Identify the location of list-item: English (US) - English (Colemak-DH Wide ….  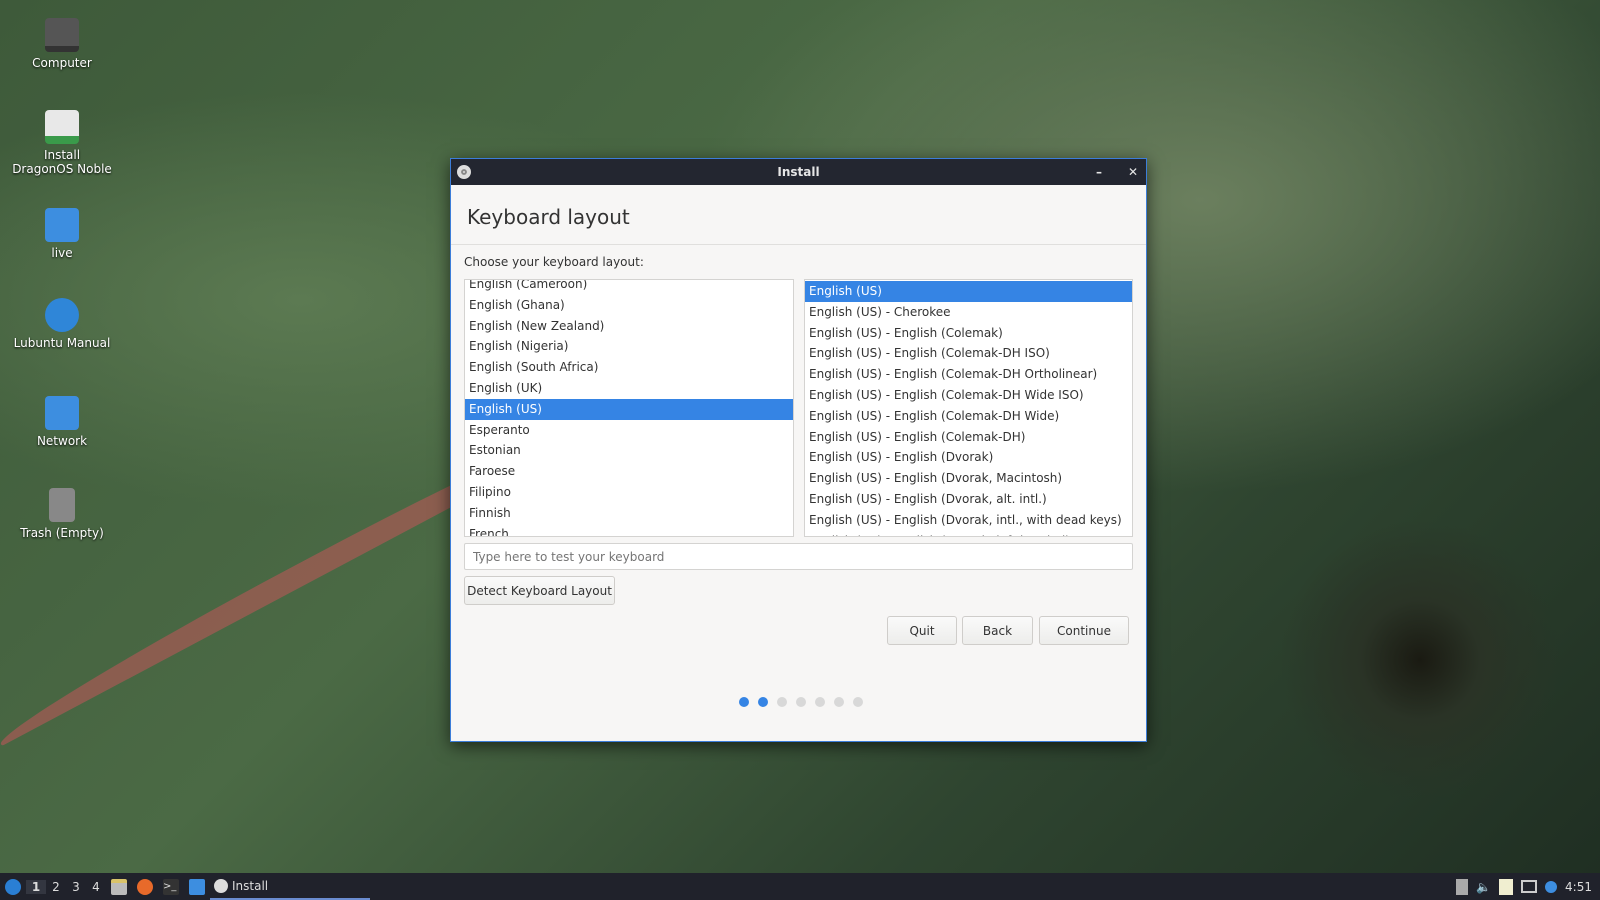
(968, 395).